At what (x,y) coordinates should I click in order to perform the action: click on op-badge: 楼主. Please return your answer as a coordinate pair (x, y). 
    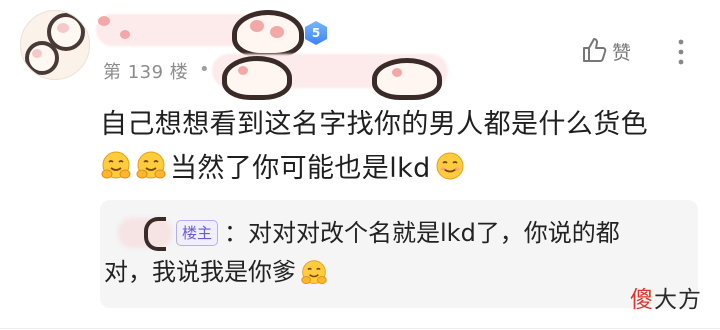
    Looking at the image, I should click on (197, 233).